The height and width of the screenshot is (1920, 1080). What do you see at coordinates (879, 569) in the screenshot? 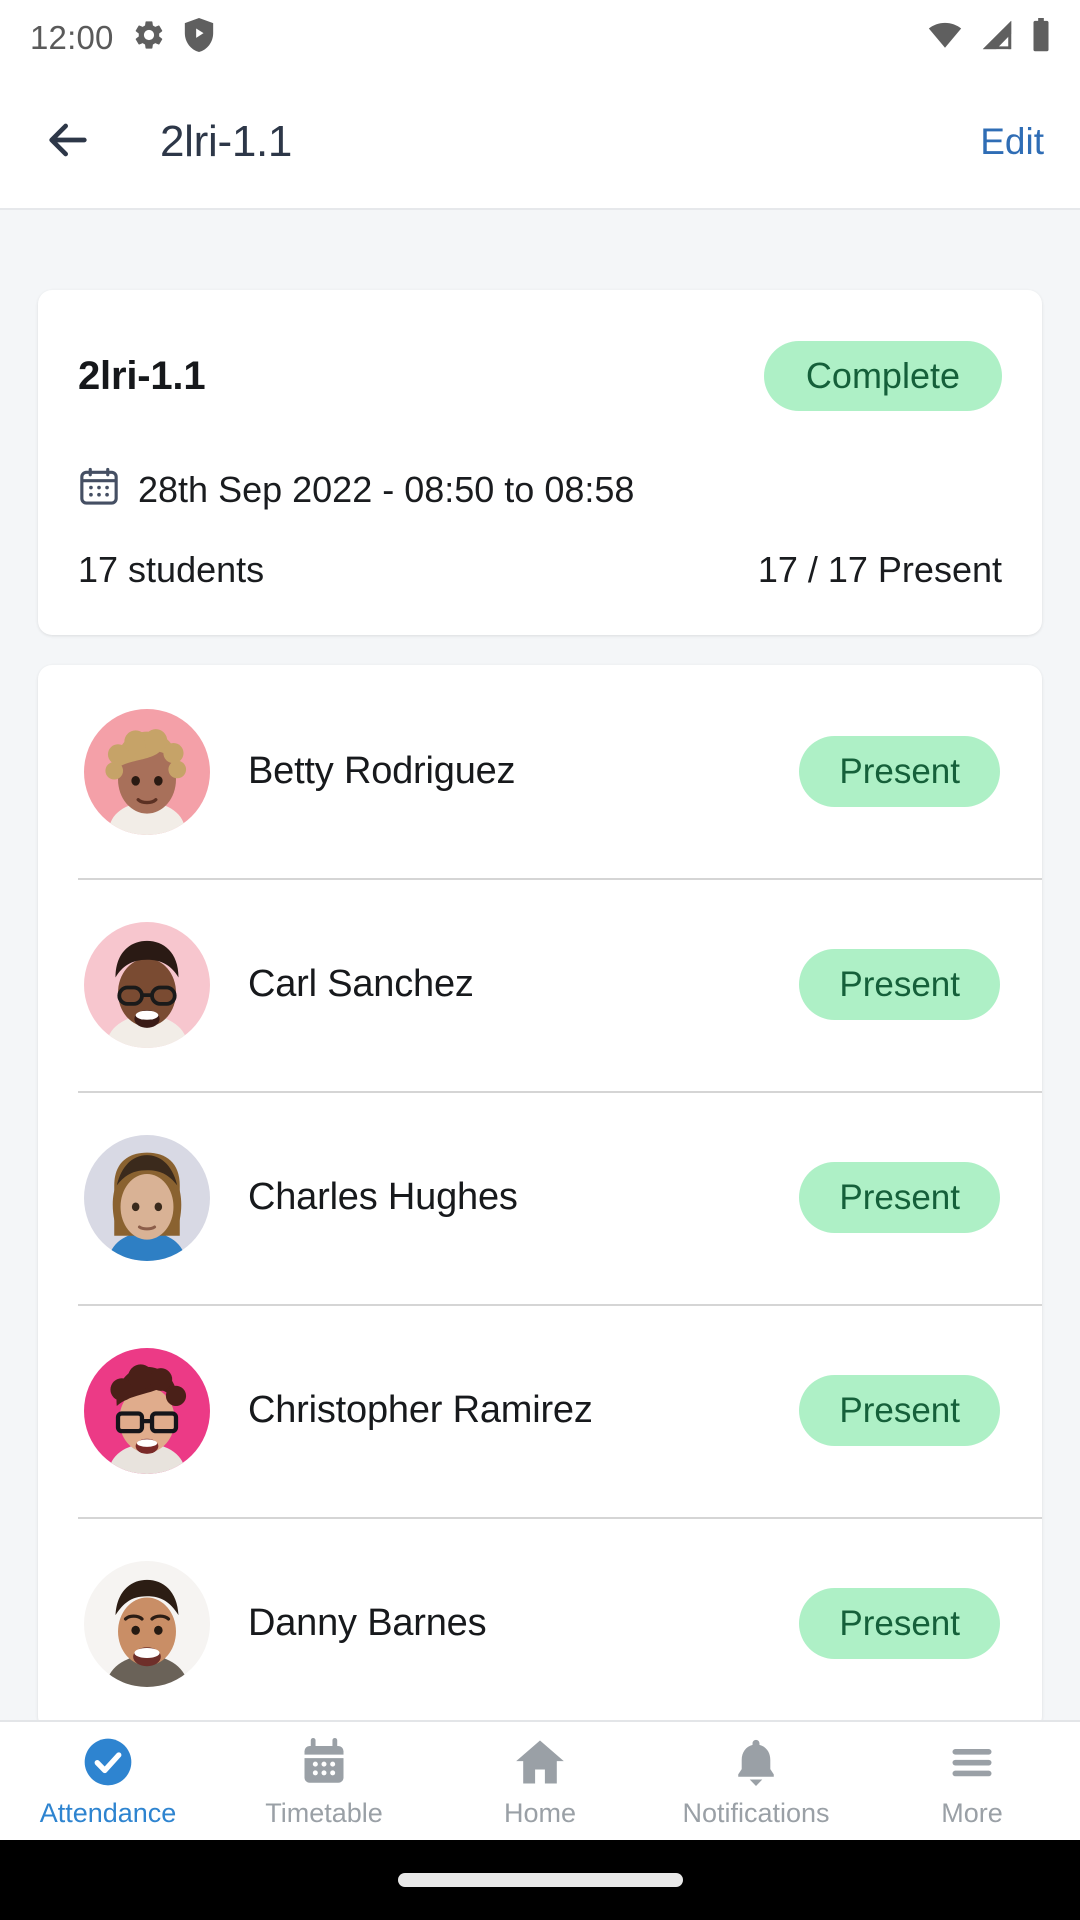
I see `present-count-label: 17 / 17 Present` at bounding box center [879, 569].